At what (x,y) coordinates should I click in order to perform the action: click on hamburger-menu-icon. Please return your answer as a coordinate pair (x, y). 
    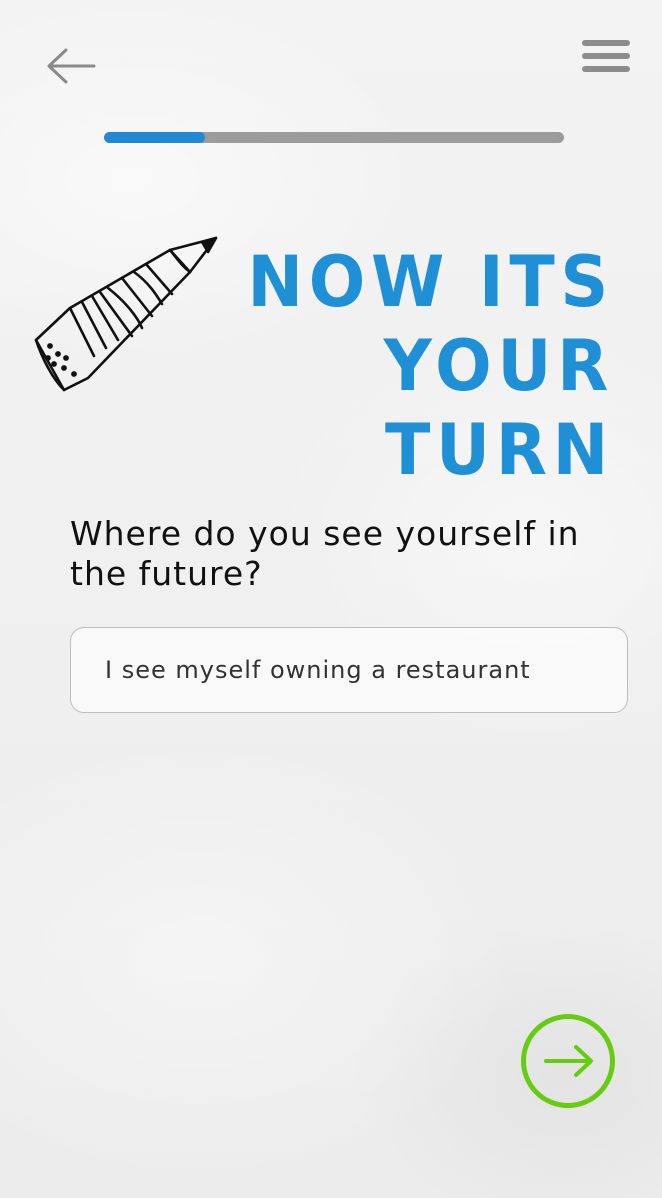
    Looking at the image, I should click on (606, 56).